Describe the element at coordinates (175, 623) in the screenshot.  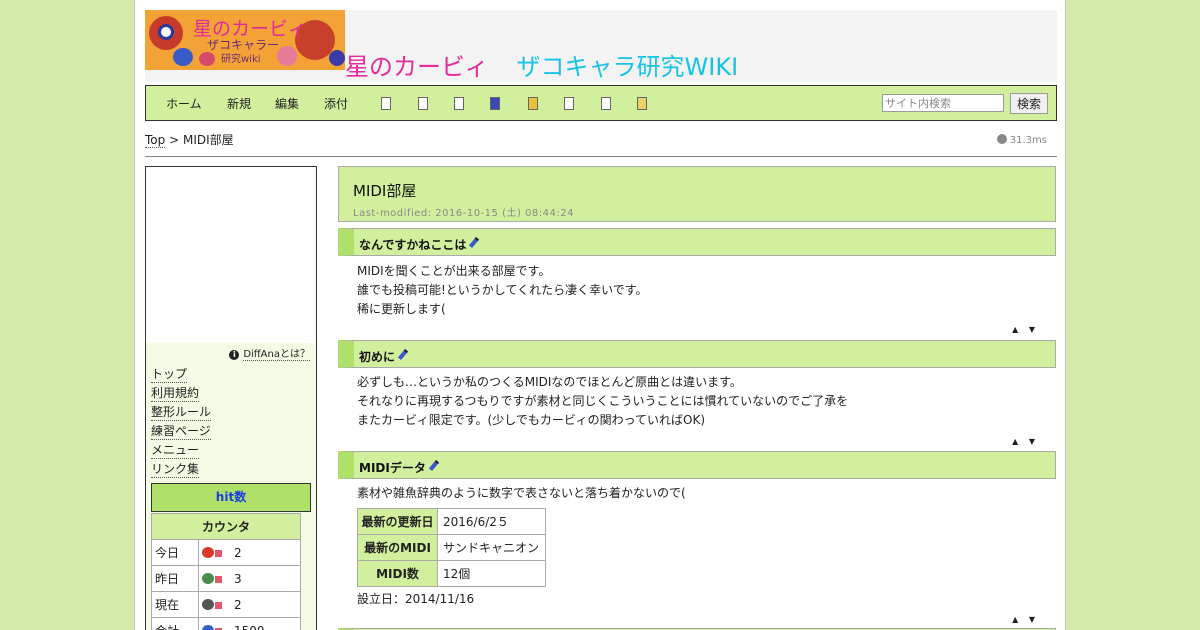
I see `counter-label: 合計` at that location.